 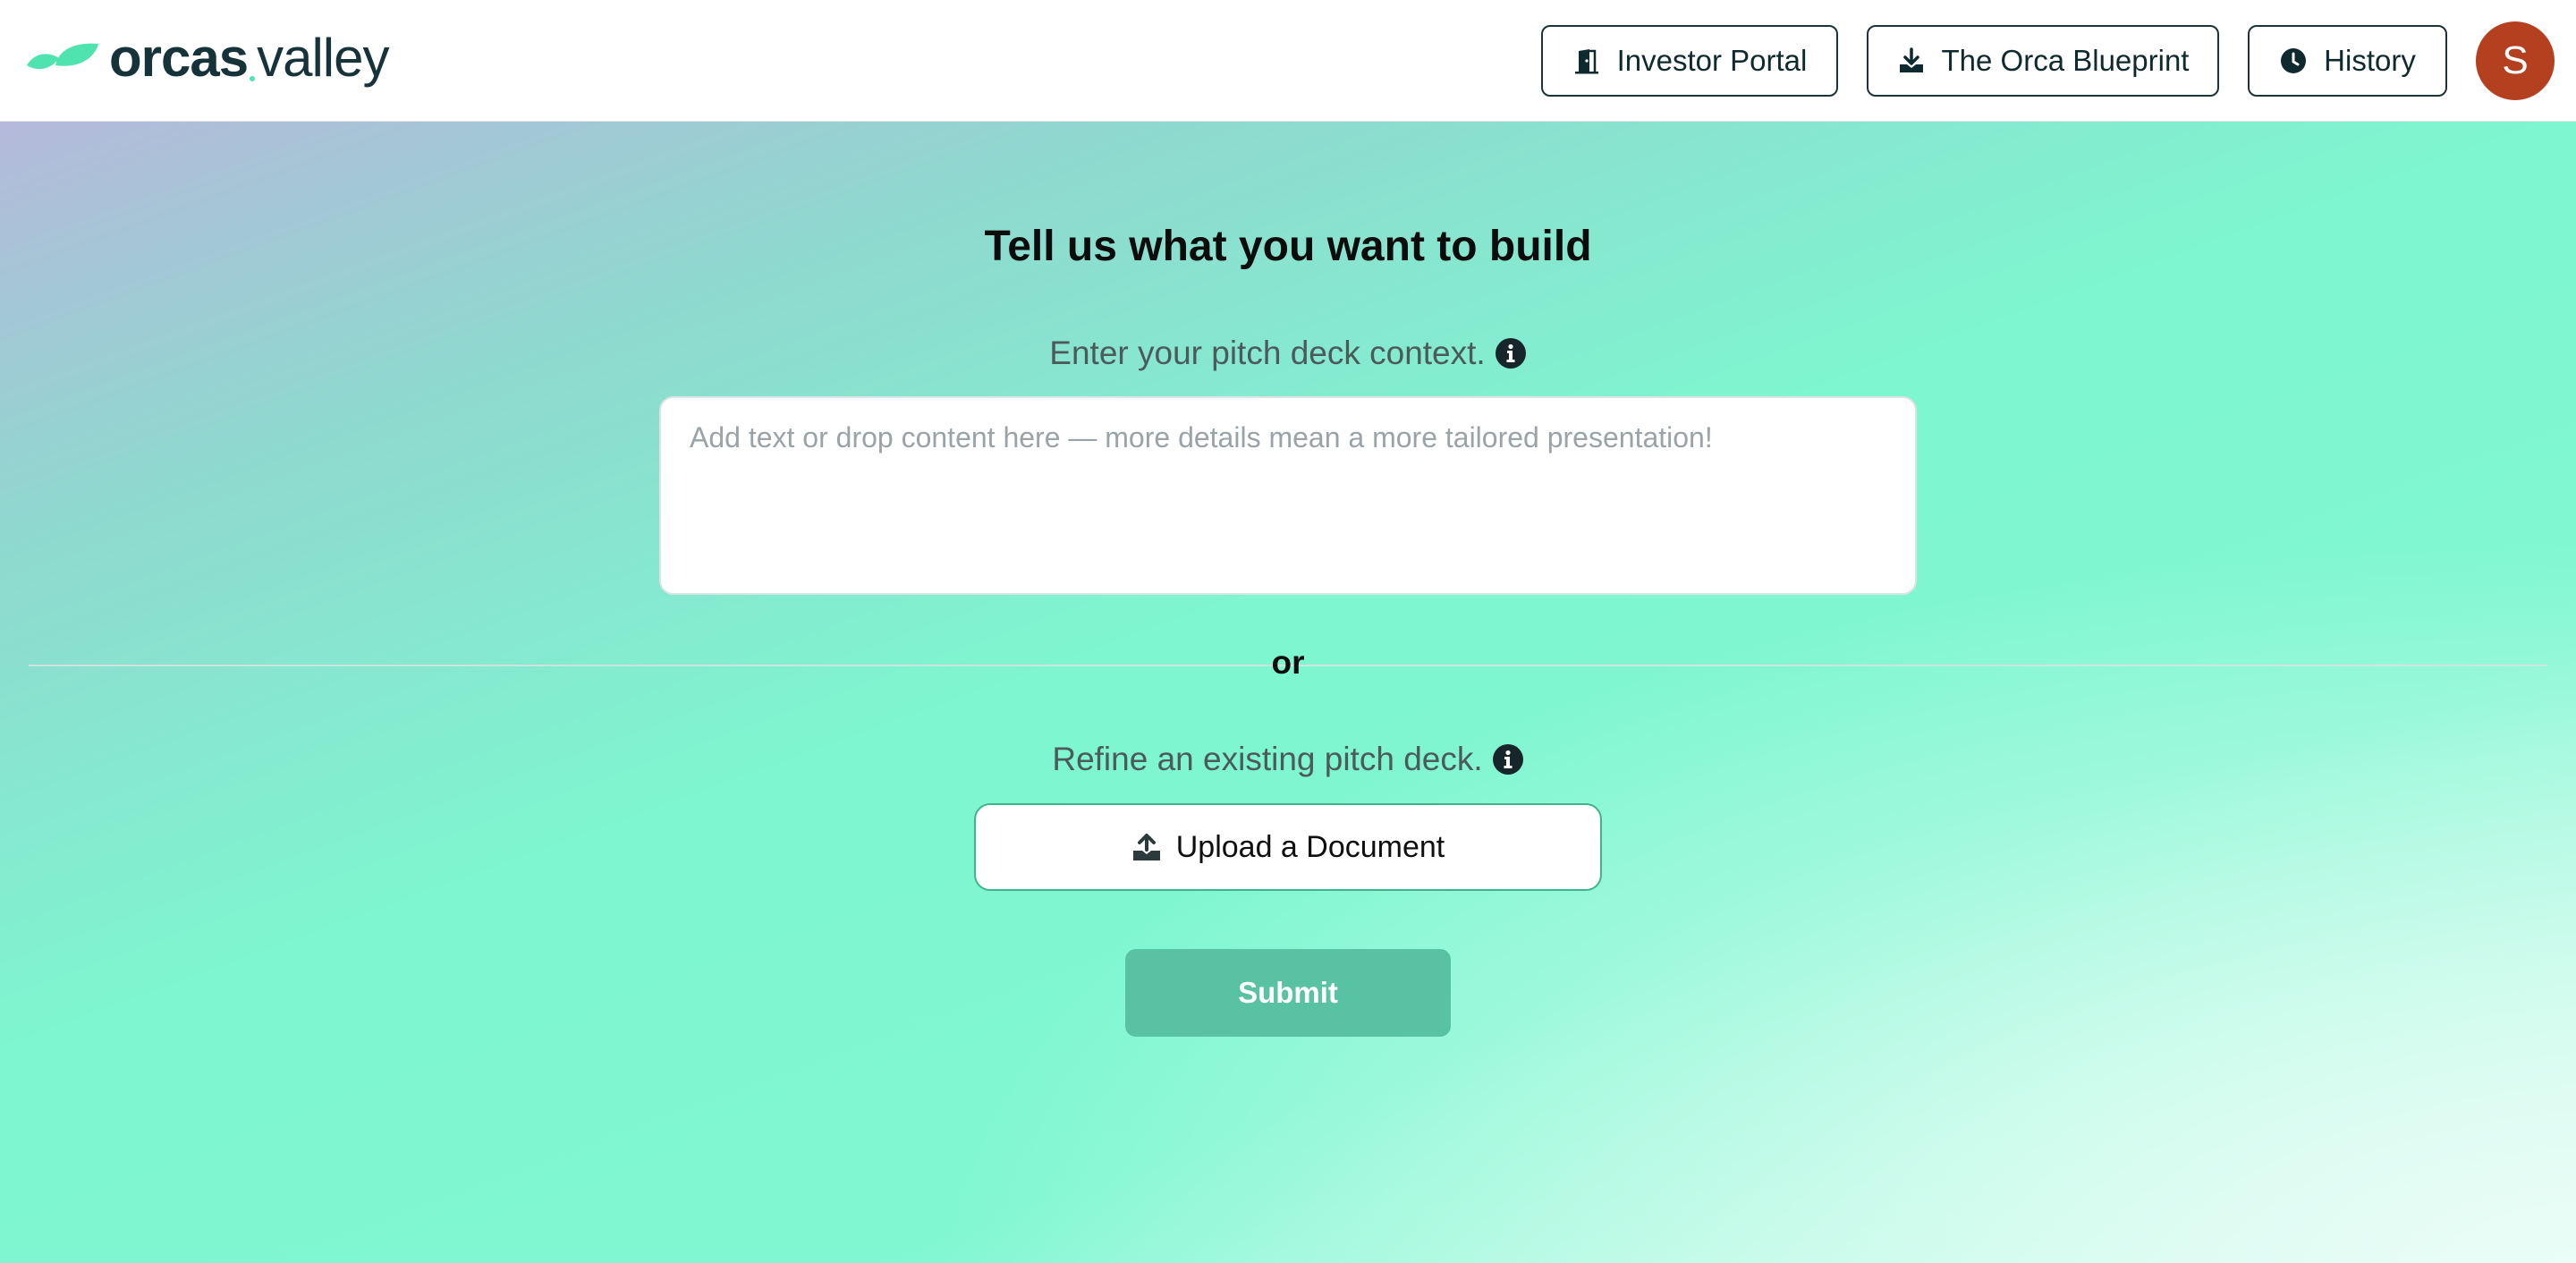 I want to click on upload-document-button: Upload a Document, so click(x=1288, y=847).